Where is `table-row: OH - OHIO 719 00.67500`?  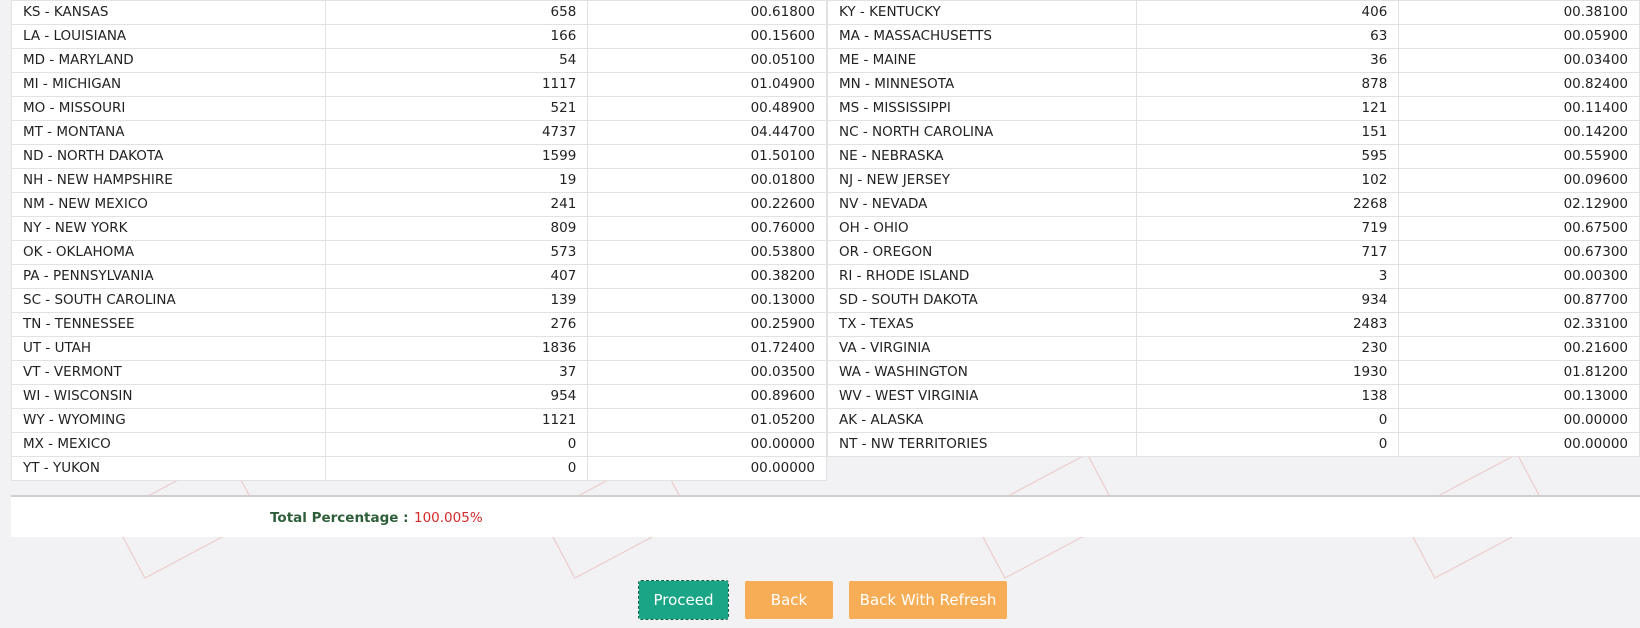
table-row: OH - OHIO 719 00.67500 is located at coordinates (1233, 228).